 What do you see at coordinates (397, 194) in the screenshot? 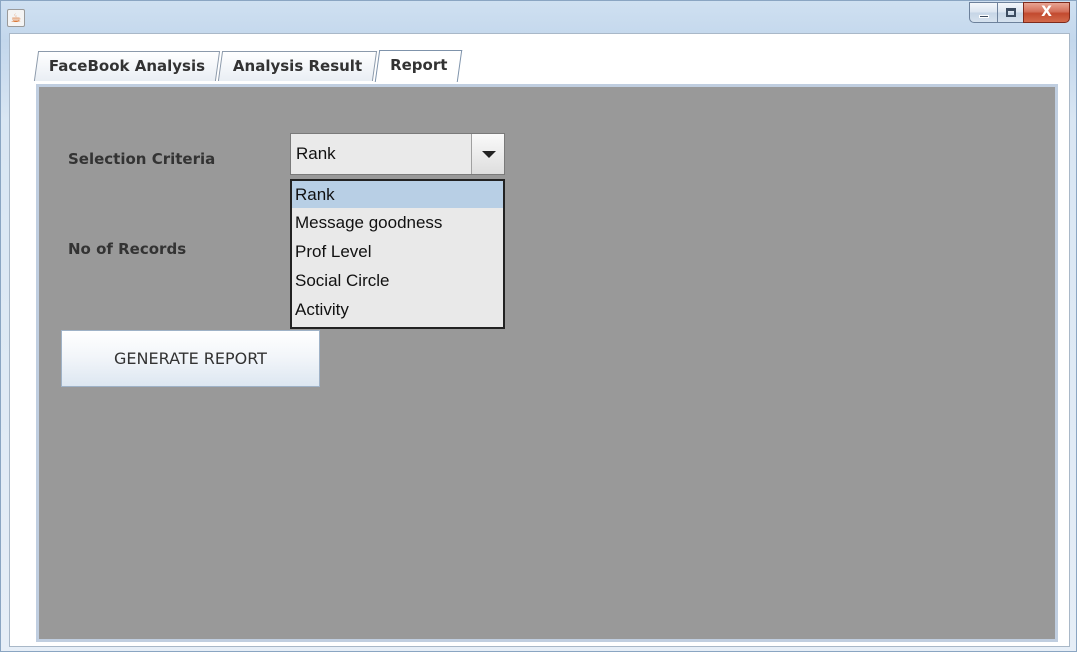
I see `dropdown-option-rank: Rank` at bounding box center [397, 194].